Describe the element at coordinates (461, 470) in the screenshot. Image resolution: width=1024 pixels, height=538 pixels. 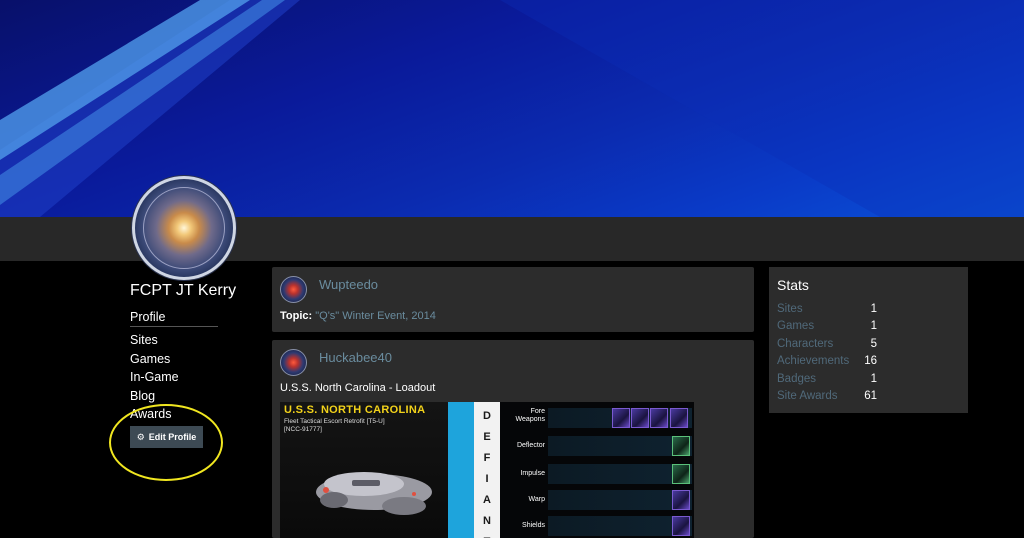
I see `faction-stripe` at that location.